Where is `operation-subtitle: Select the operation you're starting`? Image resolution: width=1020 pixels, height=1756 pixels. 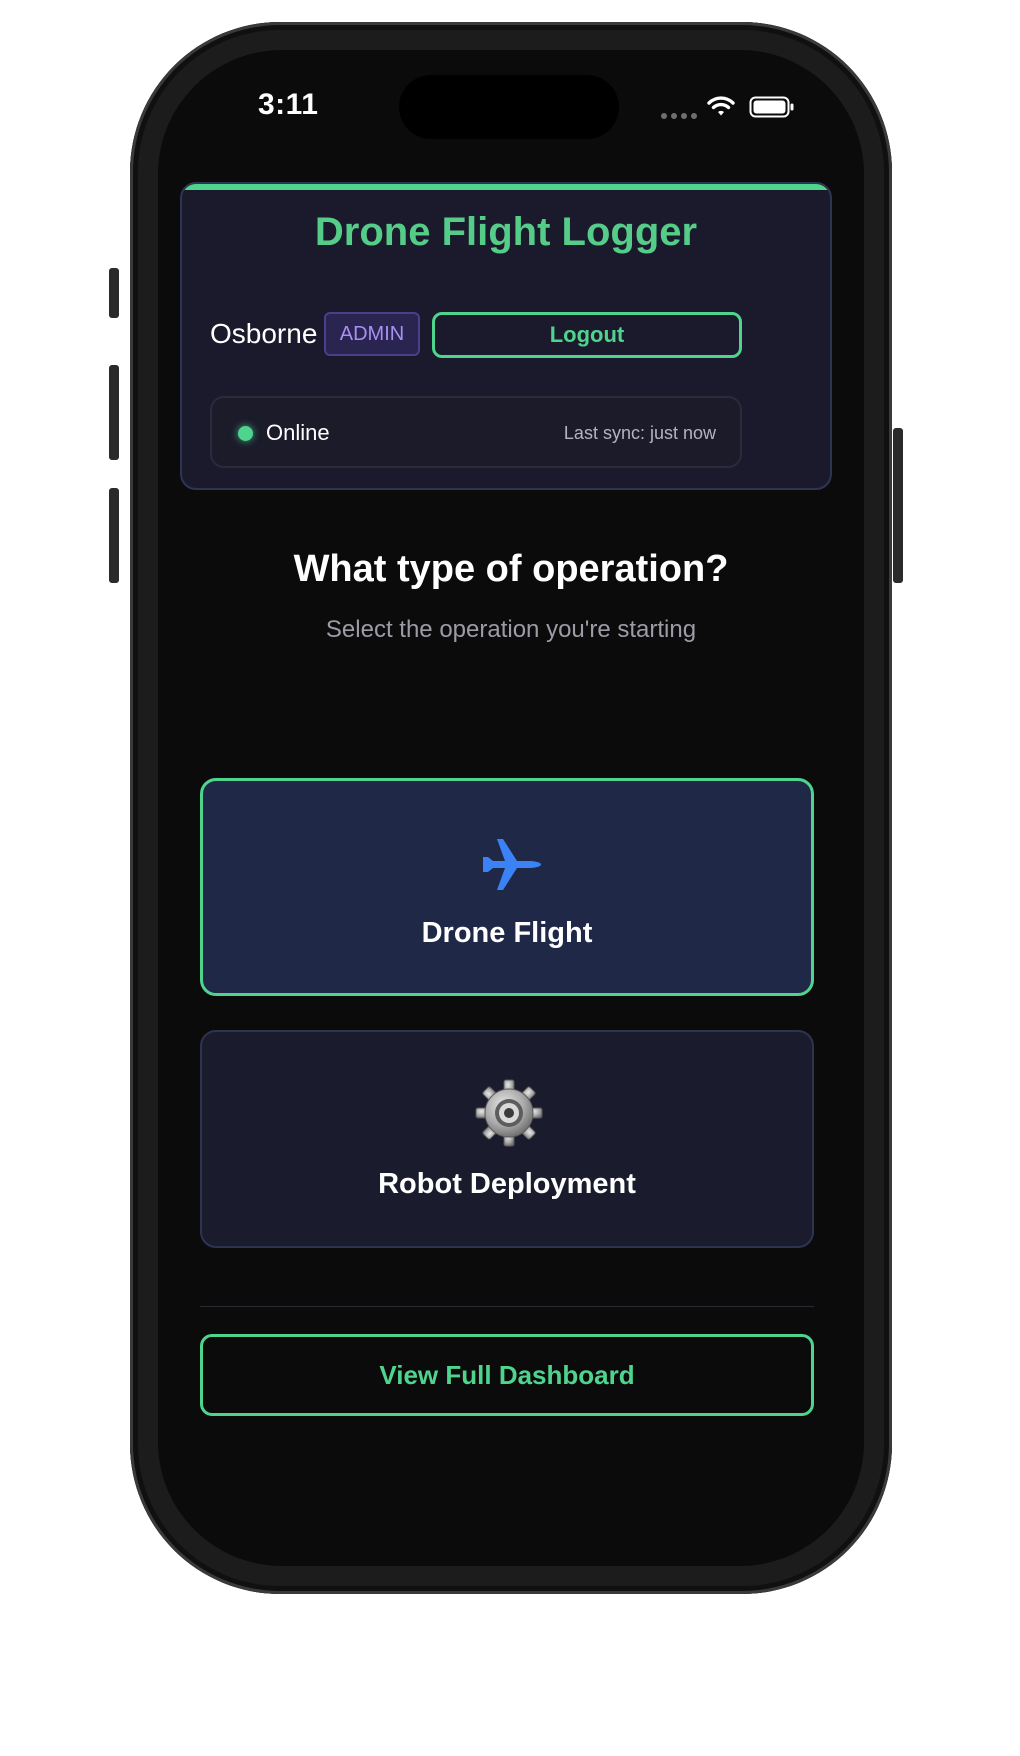 operation-subtitle: Select the operation you're starting is located at coordinates (511, 629).